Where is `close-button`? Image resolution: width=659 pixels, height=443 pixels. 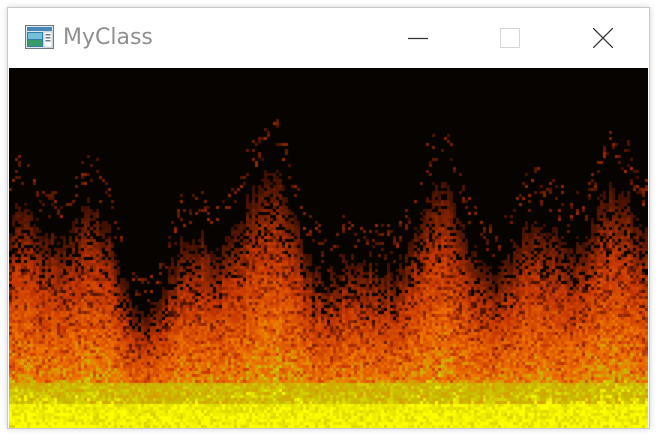 close-button is located at coordinates (603, 38).